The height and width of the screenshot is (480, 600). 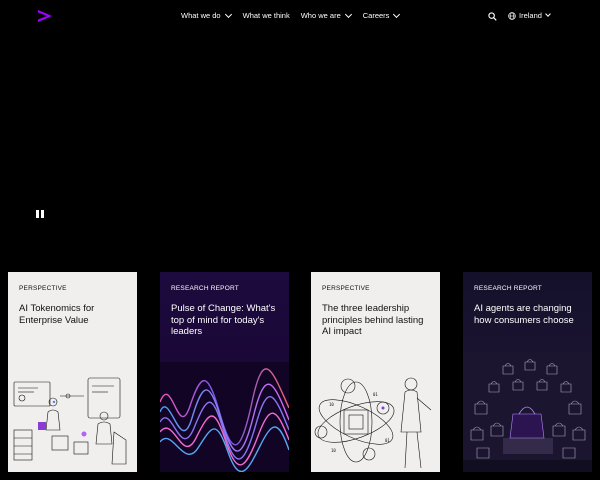 What do you see at coordinates (70, 421) in the screenshot?
I see `people-working-illustration` at bounding box center [70, 421].